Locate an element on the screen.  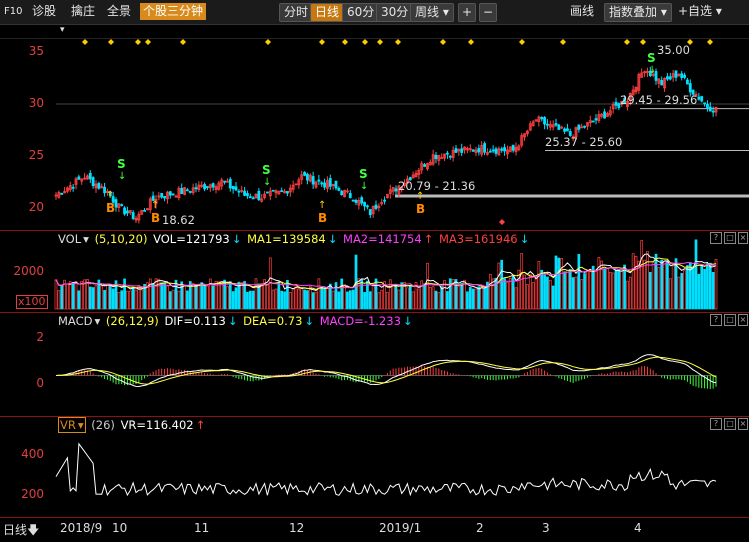
dif-line is located at coordinates (386, 371).